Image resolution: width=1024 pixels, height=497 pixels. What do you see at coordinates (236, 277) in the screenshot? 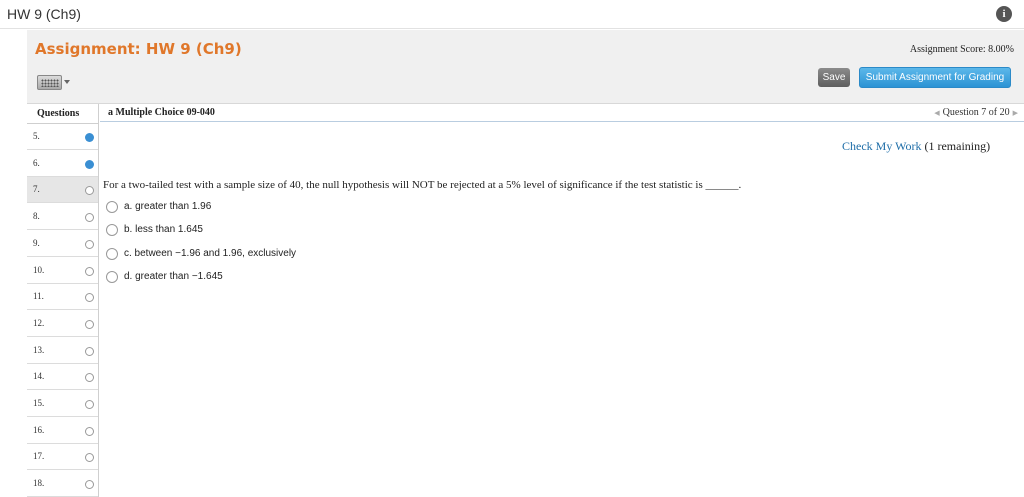
I see `answer-option: d. greater than −1.645` at bounding box center [236, 277].